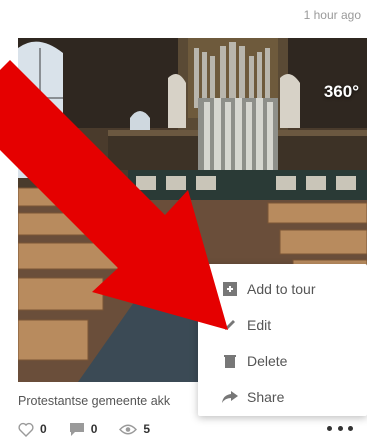  I want to click on trash-icon, so click(230, 361).